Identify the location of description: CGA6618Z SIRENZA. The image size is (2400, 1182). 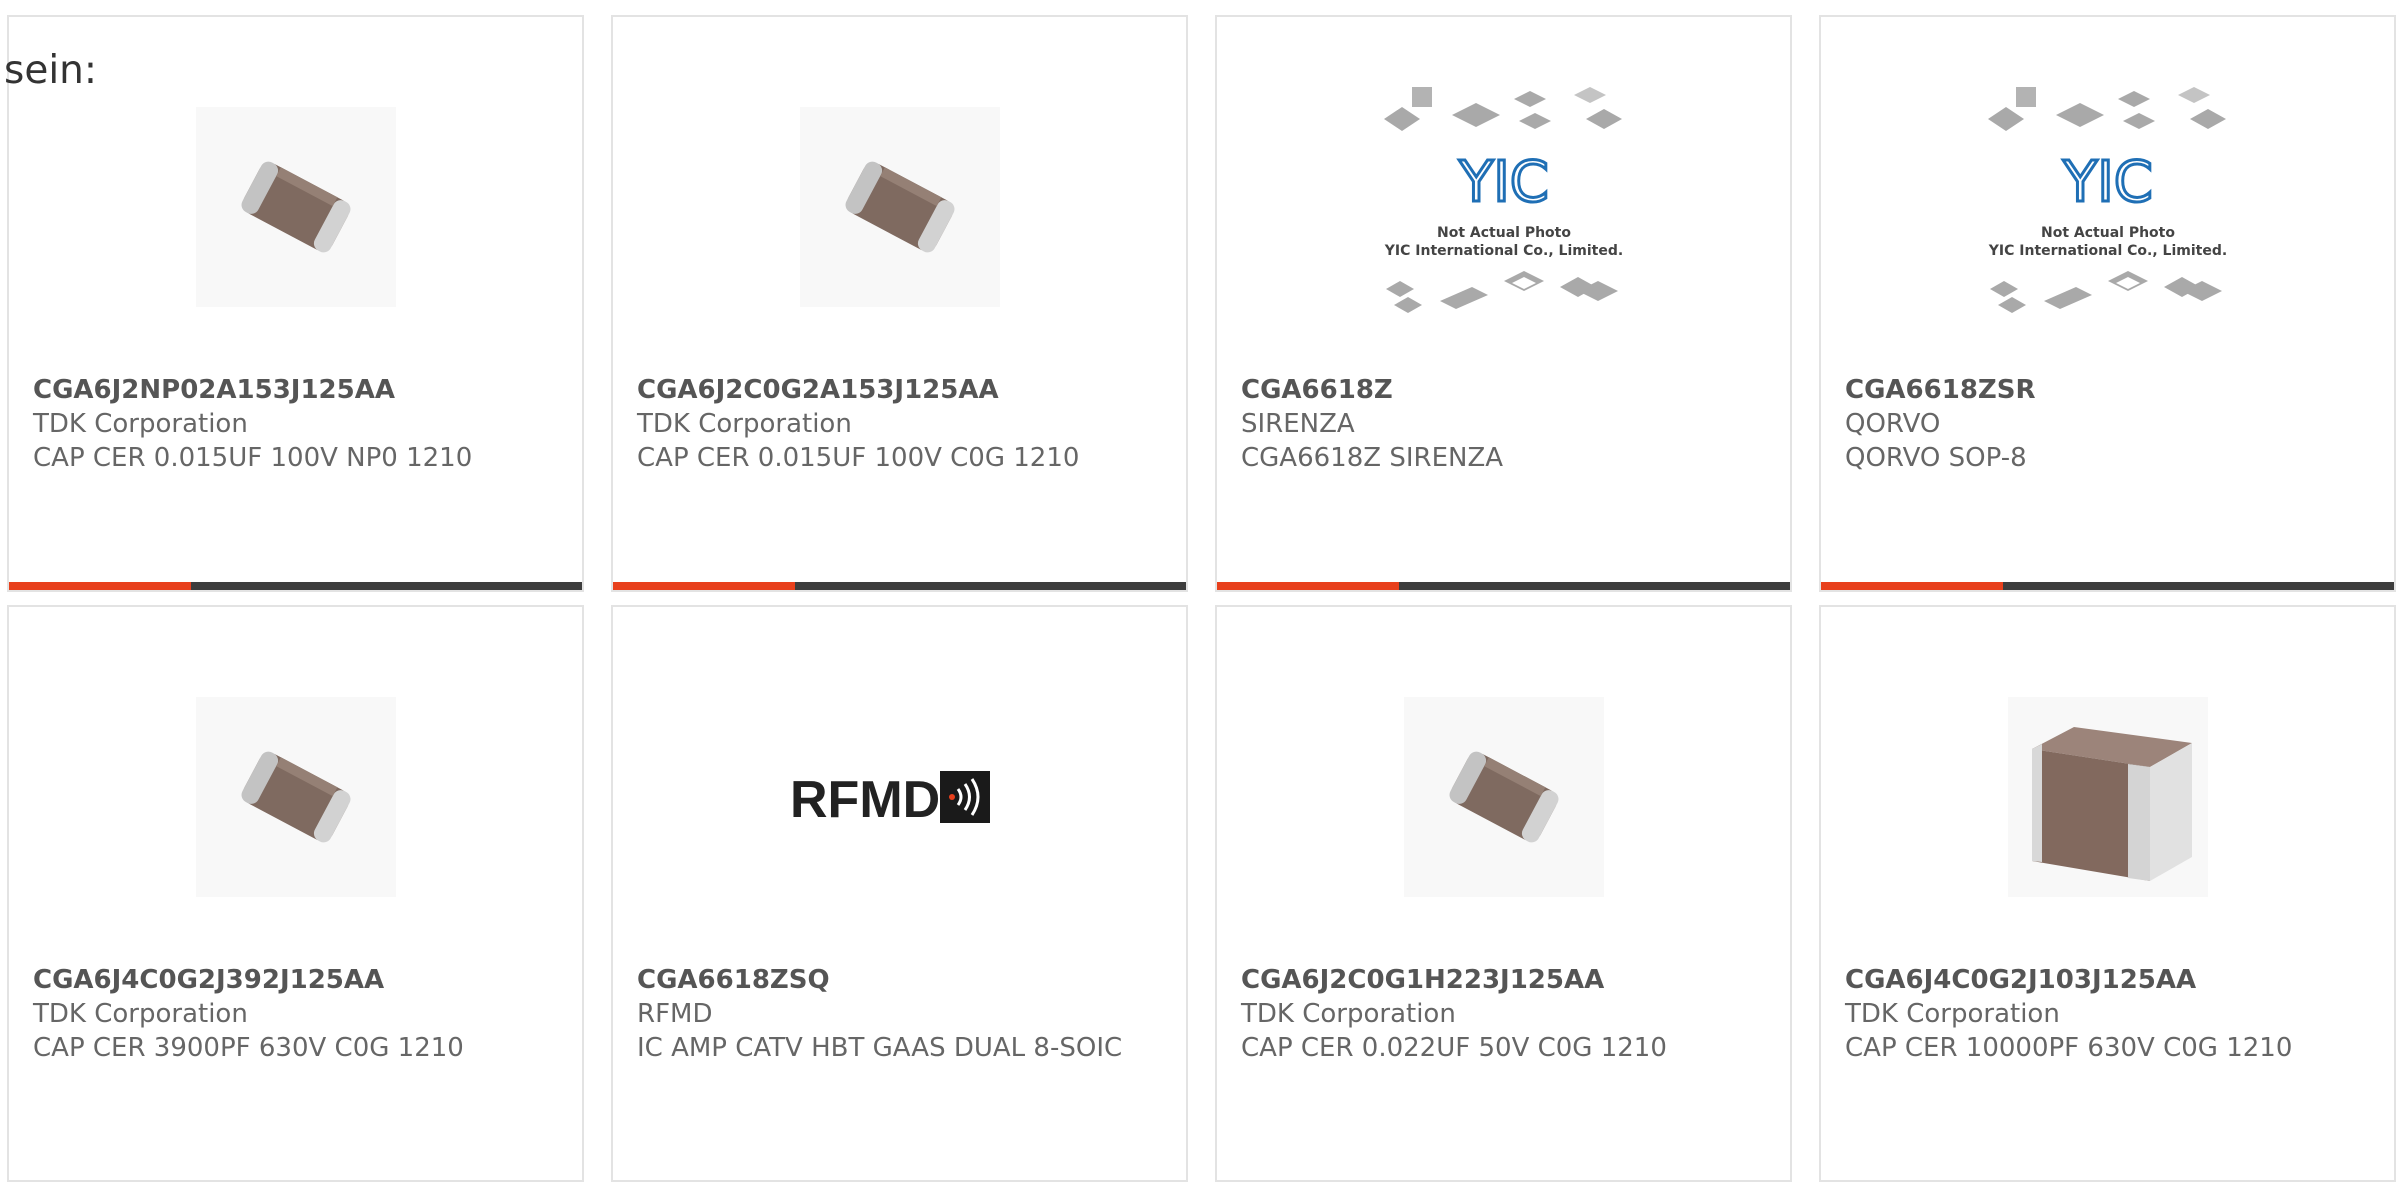
(1372, 458).